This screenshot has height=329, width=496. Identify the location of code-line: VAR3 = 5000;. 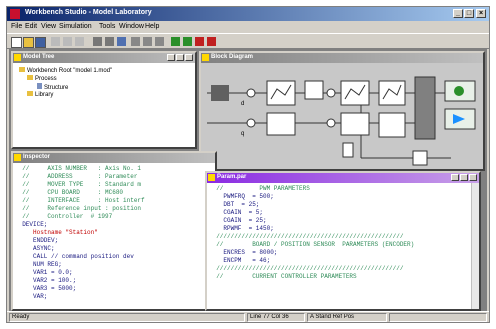
(46, 288).